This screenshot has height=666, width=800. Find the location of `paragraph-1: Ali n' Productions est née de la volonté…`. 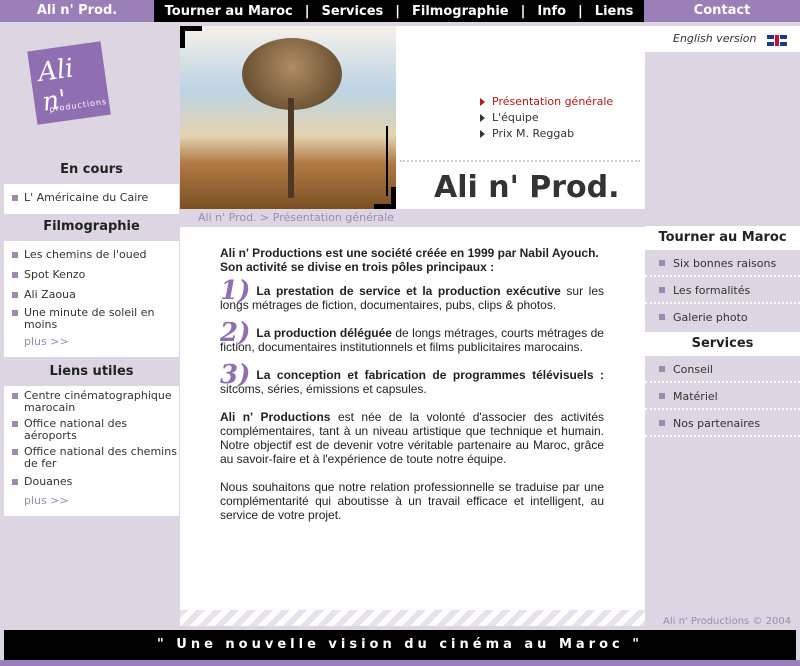

paragraph-1: Ali n' Productions est née de la volonté… is located at coordinates (412, 438).